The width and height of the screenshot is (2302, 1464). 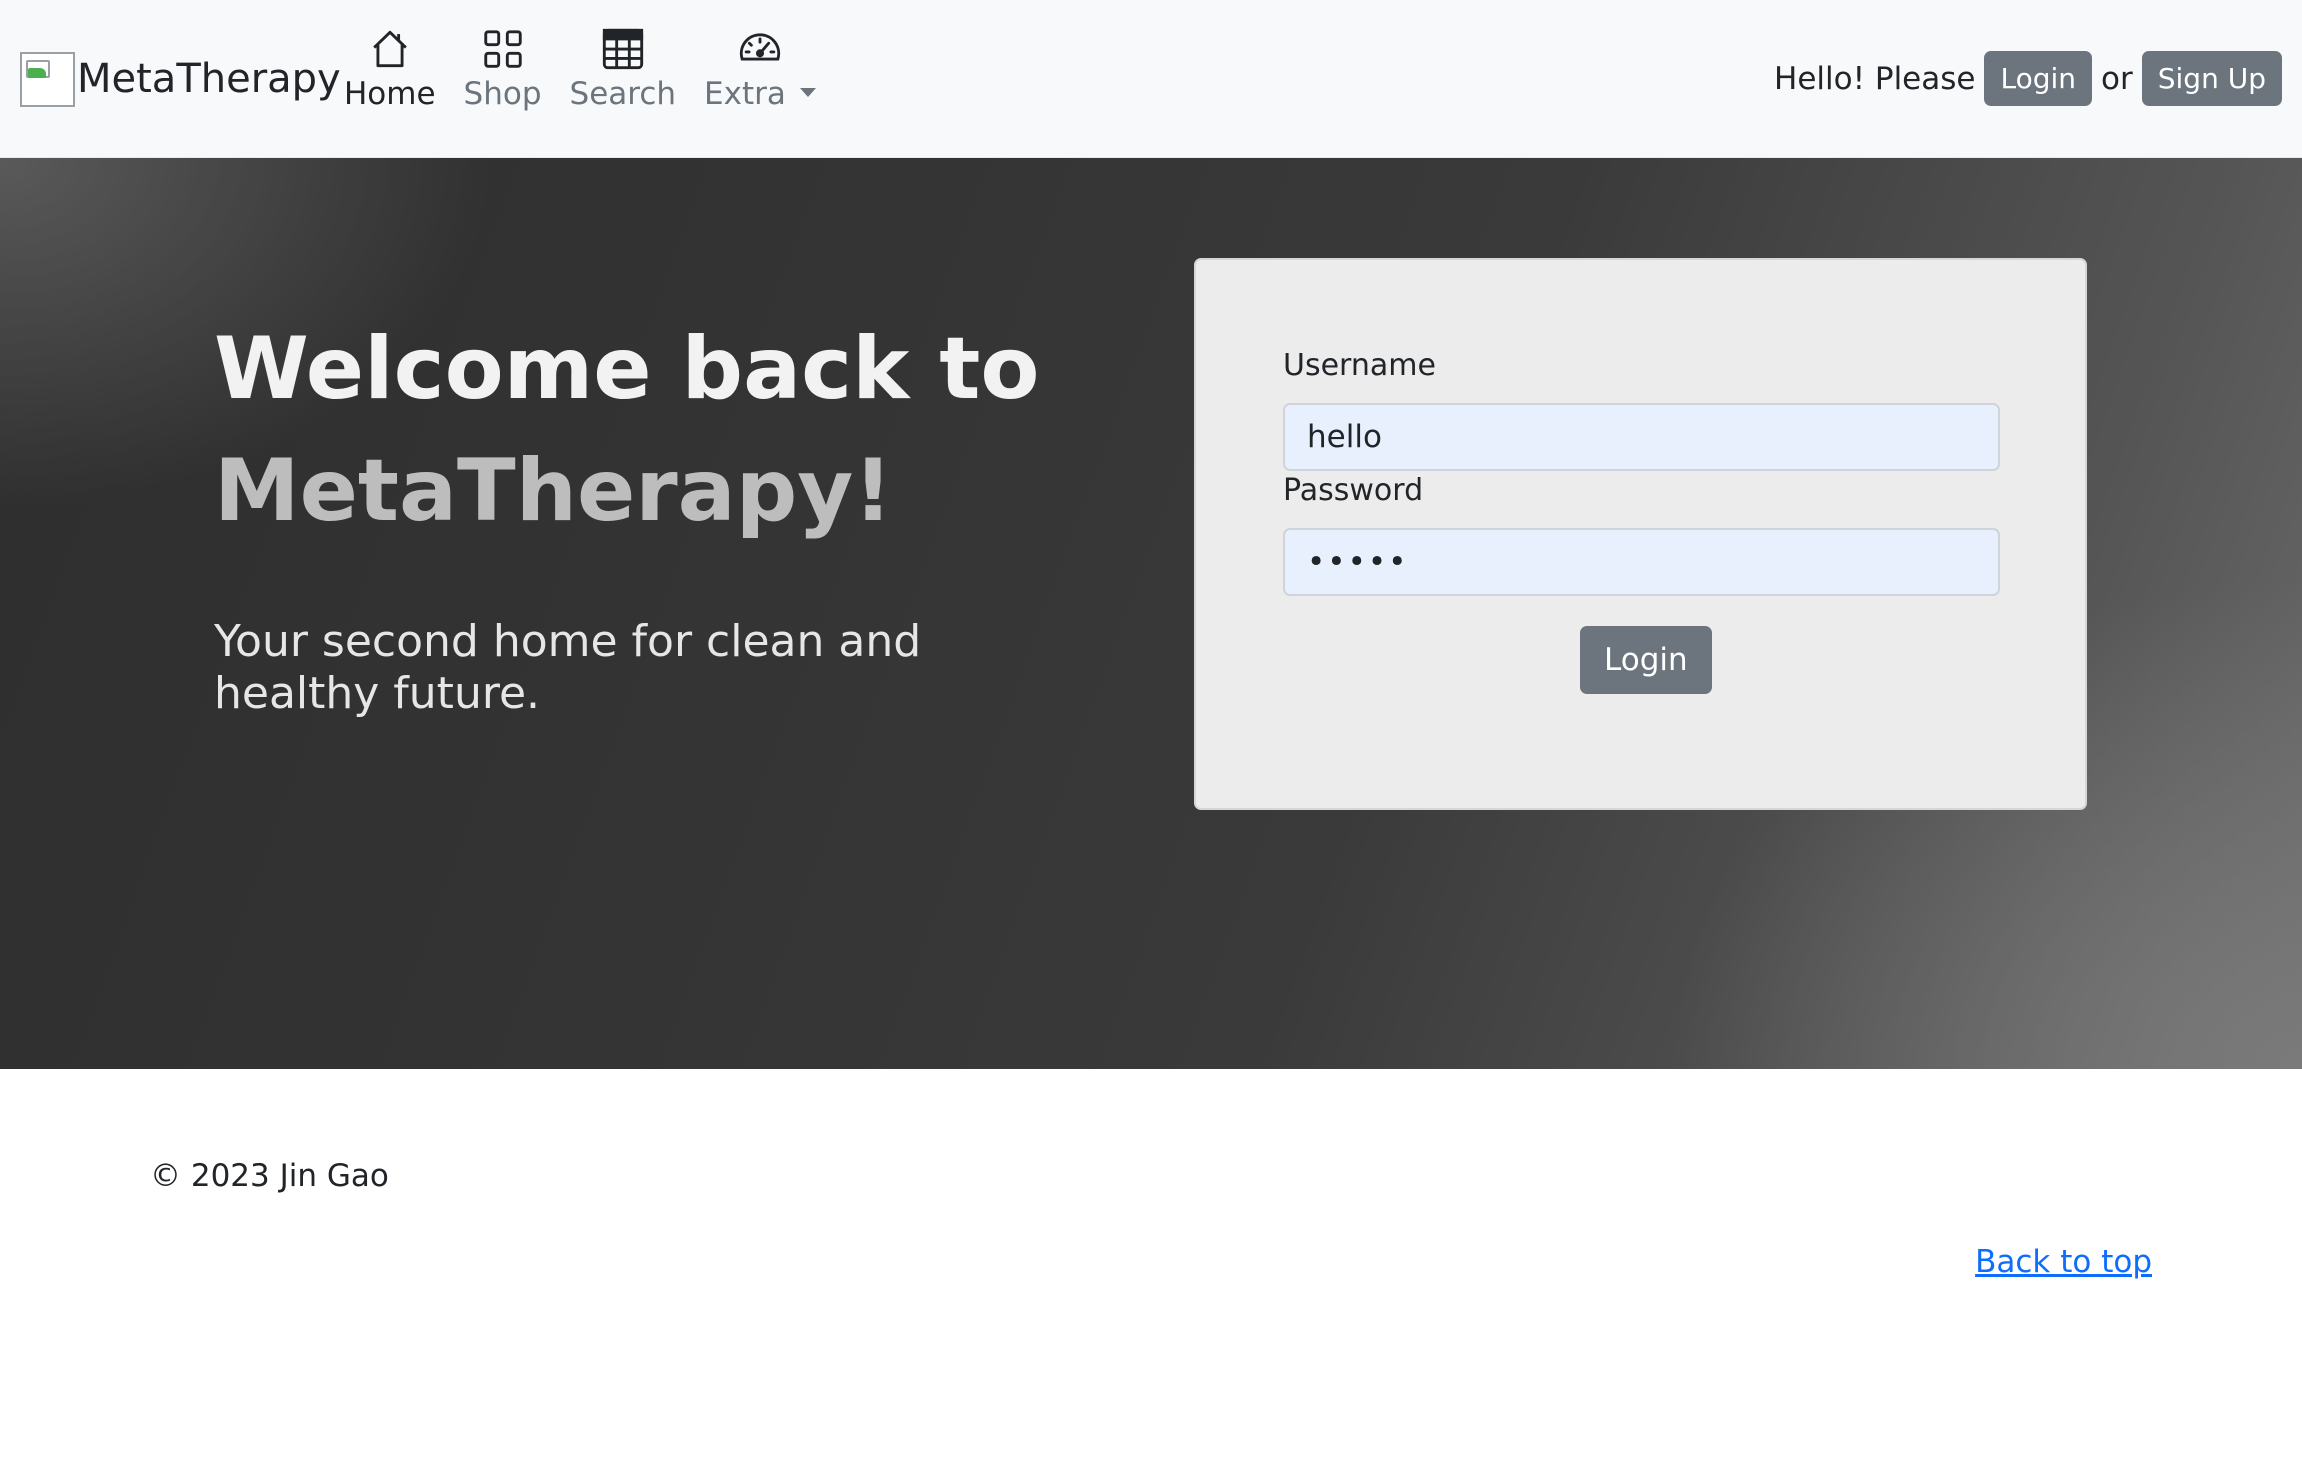 I want to click on auth-area: Hello! Please Login or Sign Up, so click(x=2028, y=78).